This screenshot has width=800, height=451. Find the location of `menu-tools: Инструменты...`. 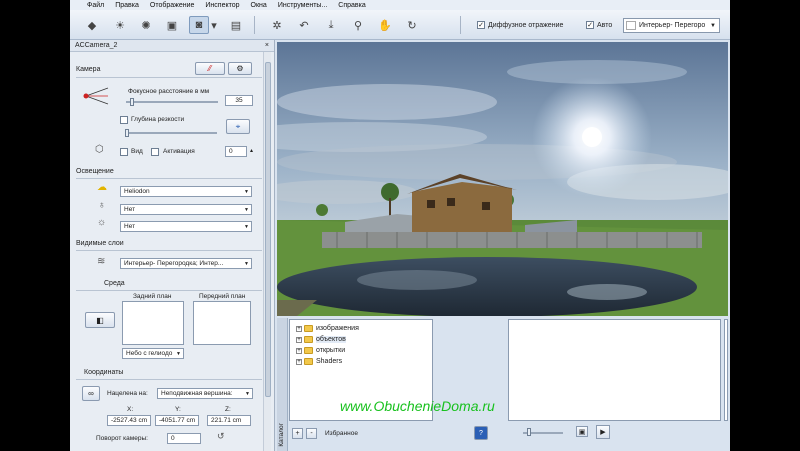

menu-tools: Инструменты... is located at coordinates (302, 5).